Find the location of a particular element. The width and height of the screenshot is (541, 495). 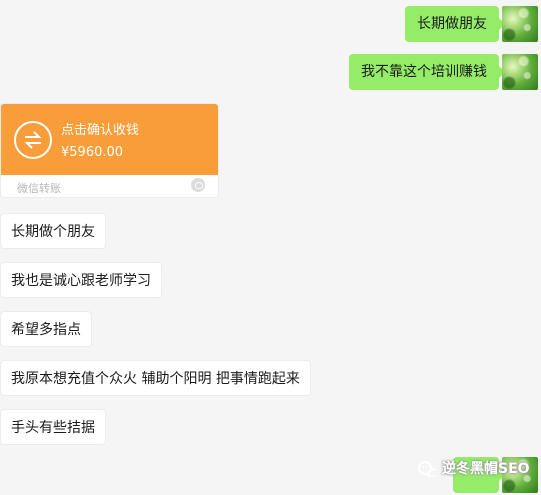

transfer-title: 点击确认收钱 is located at coordinates (100, 130).